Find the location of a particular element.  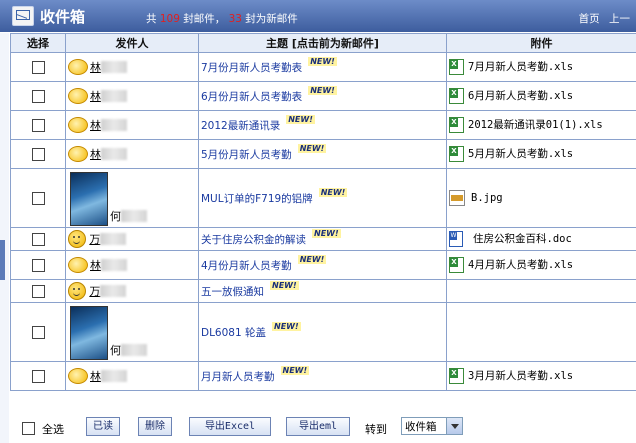

subject-link: 6月份月新人员考勤表 is located at coordinates (251, 97).